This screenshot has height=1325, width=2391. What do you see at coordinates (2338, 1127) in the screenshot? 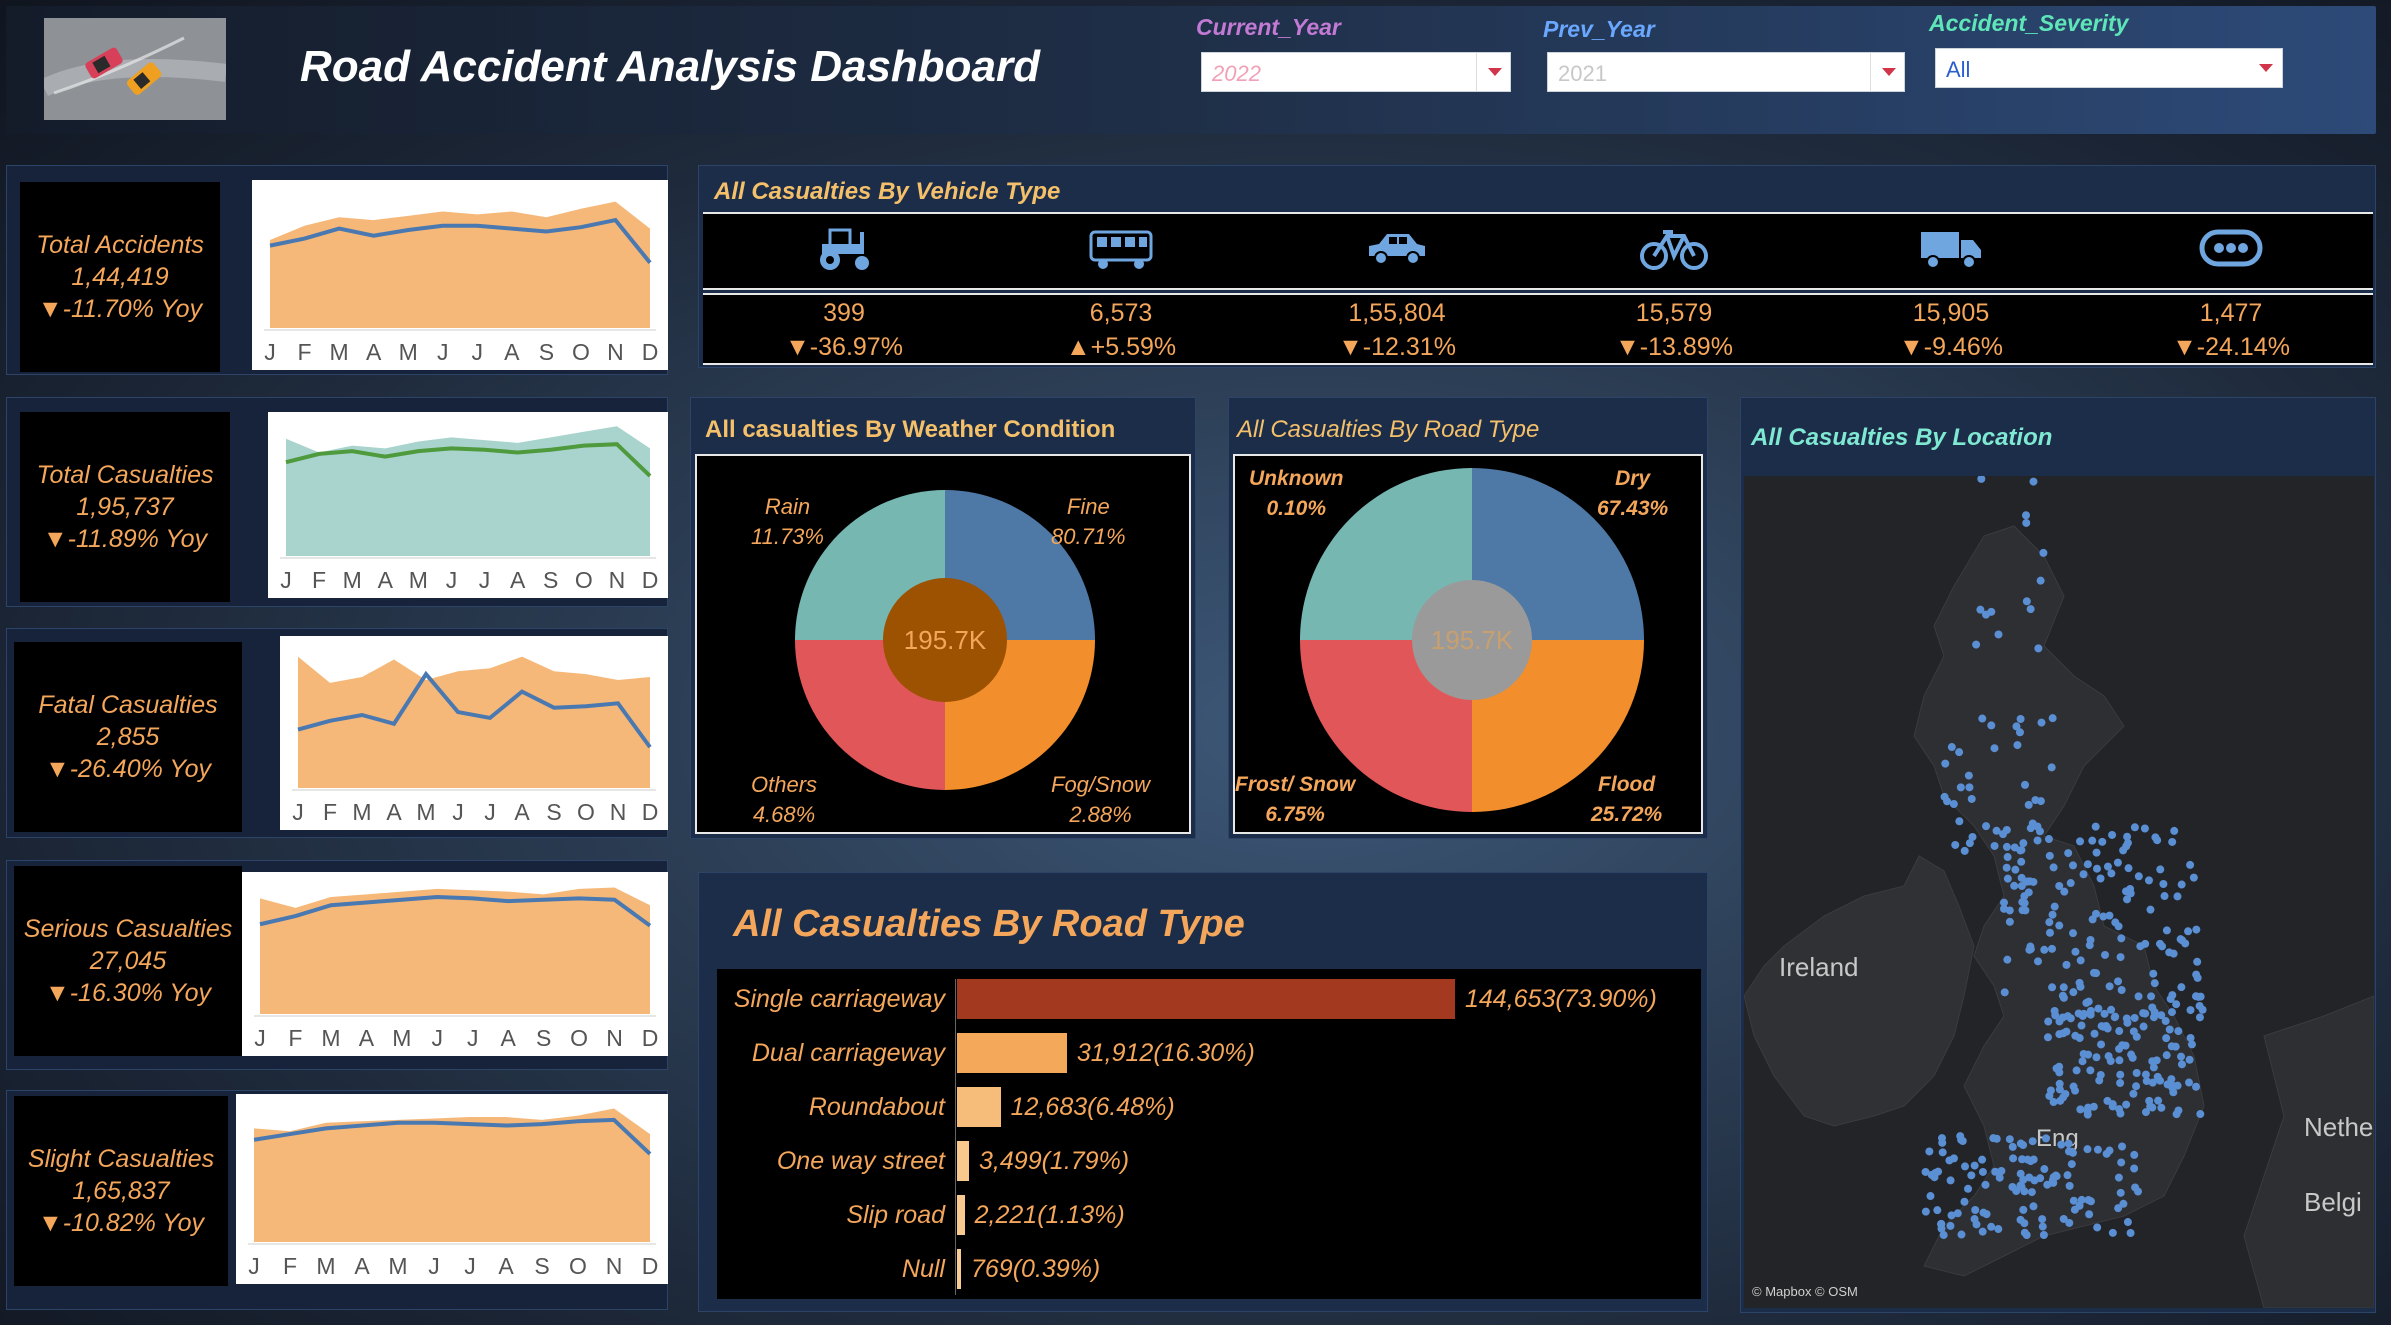
I see `map-label-netherlands: Nethe` at bounding box center [2338, 1127].